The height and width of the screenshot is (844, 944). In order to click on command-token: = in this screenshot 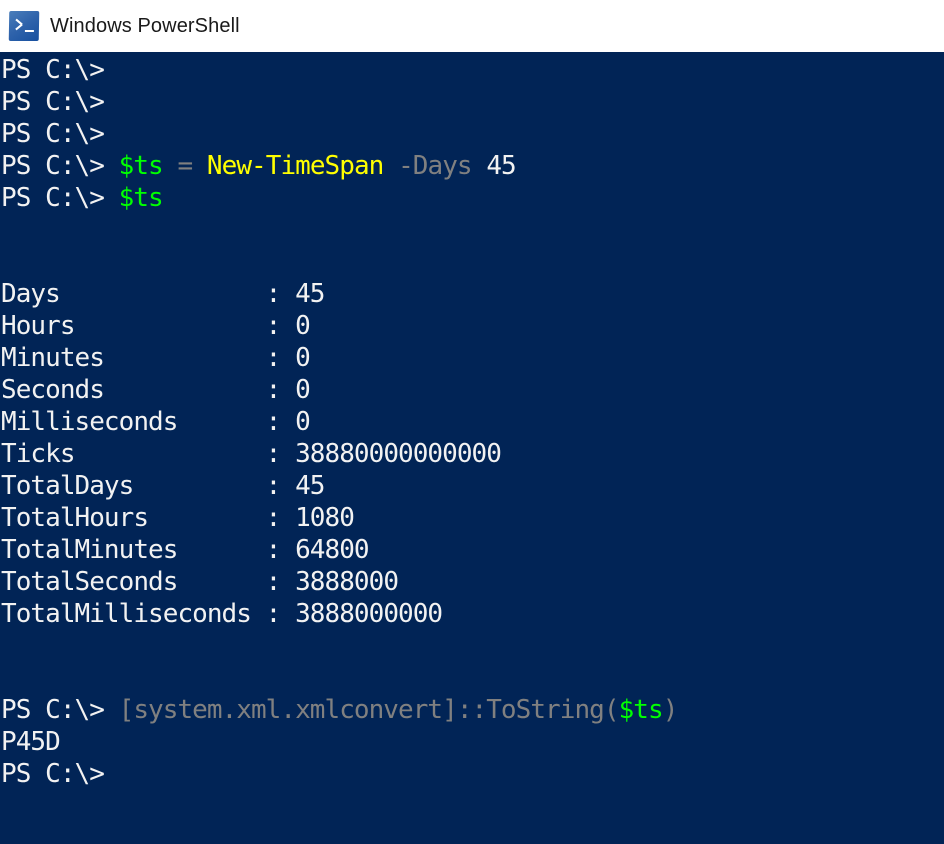, I will do `click(185, 166)`.